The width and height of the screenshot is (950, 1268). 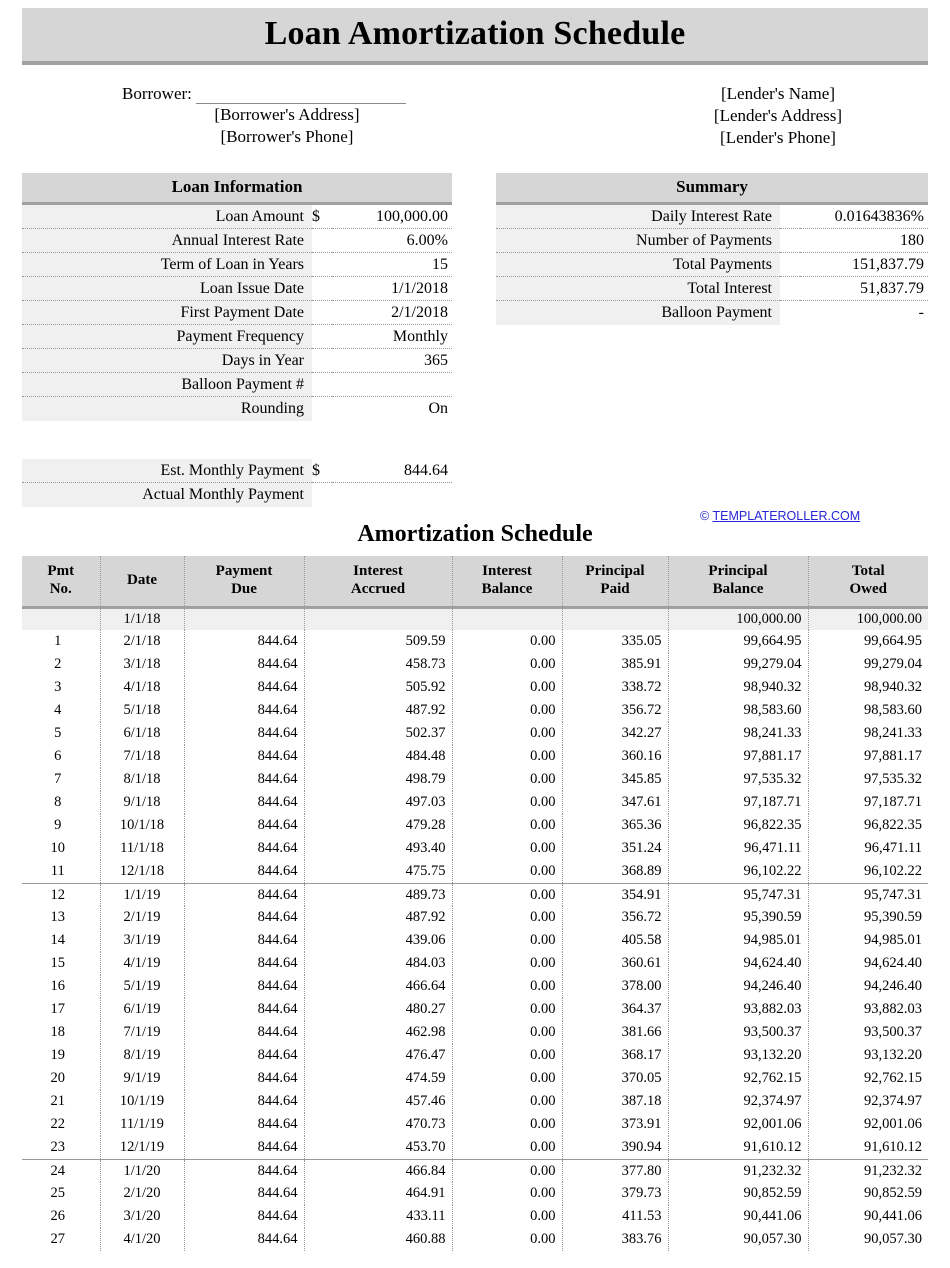 I want to click on cell-principal-paid: 385.91, so click(x=615, y=665).